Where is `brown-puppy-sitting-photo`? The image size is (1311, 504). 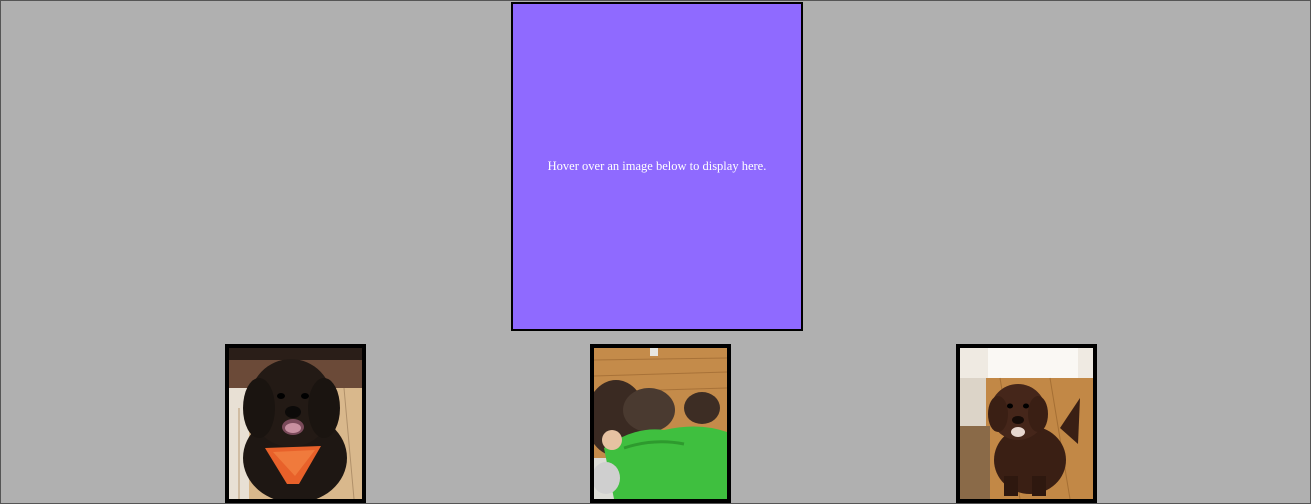
brown-puppy-sitting-photo is located at coordinates (1026, 423).